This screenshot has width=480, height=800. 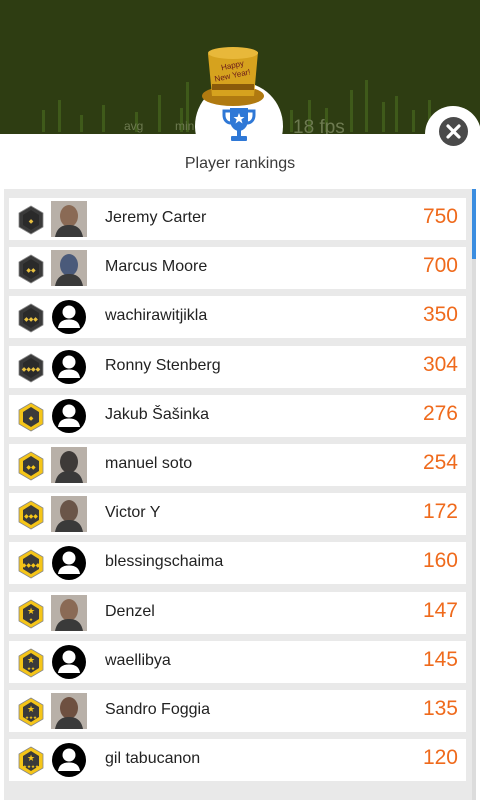 I want to click on player-score: 350, so click(x=440, y=315).